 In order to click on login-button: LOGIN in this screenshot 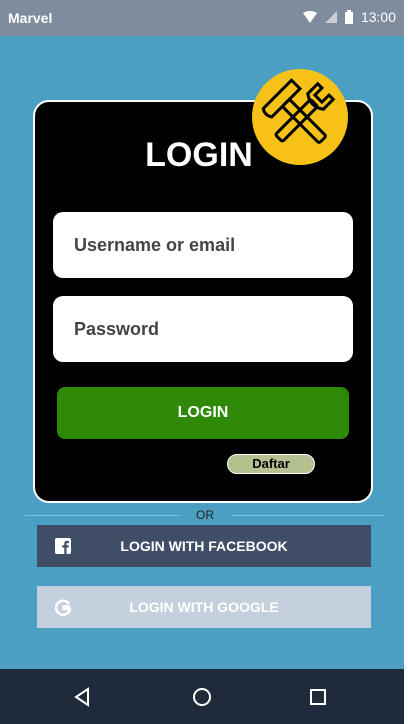, I will do `click(203, 413)`.